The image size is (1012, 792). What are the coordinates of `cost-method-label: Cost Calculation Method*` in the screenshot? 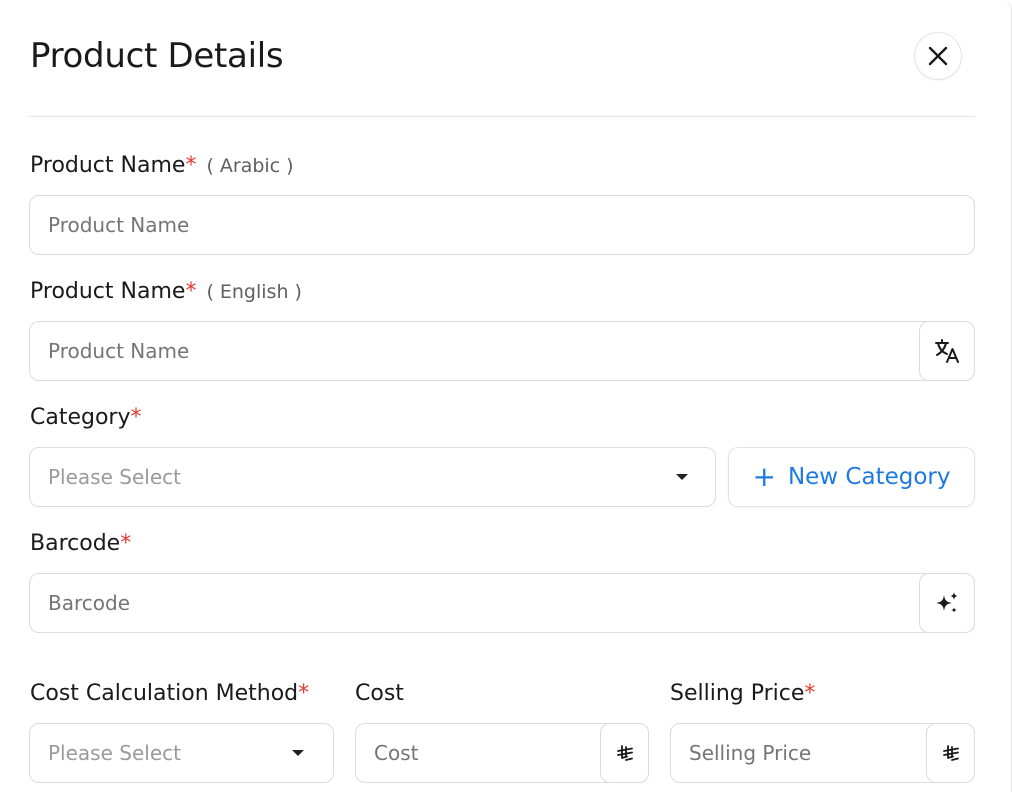 It's located at (170, 693).